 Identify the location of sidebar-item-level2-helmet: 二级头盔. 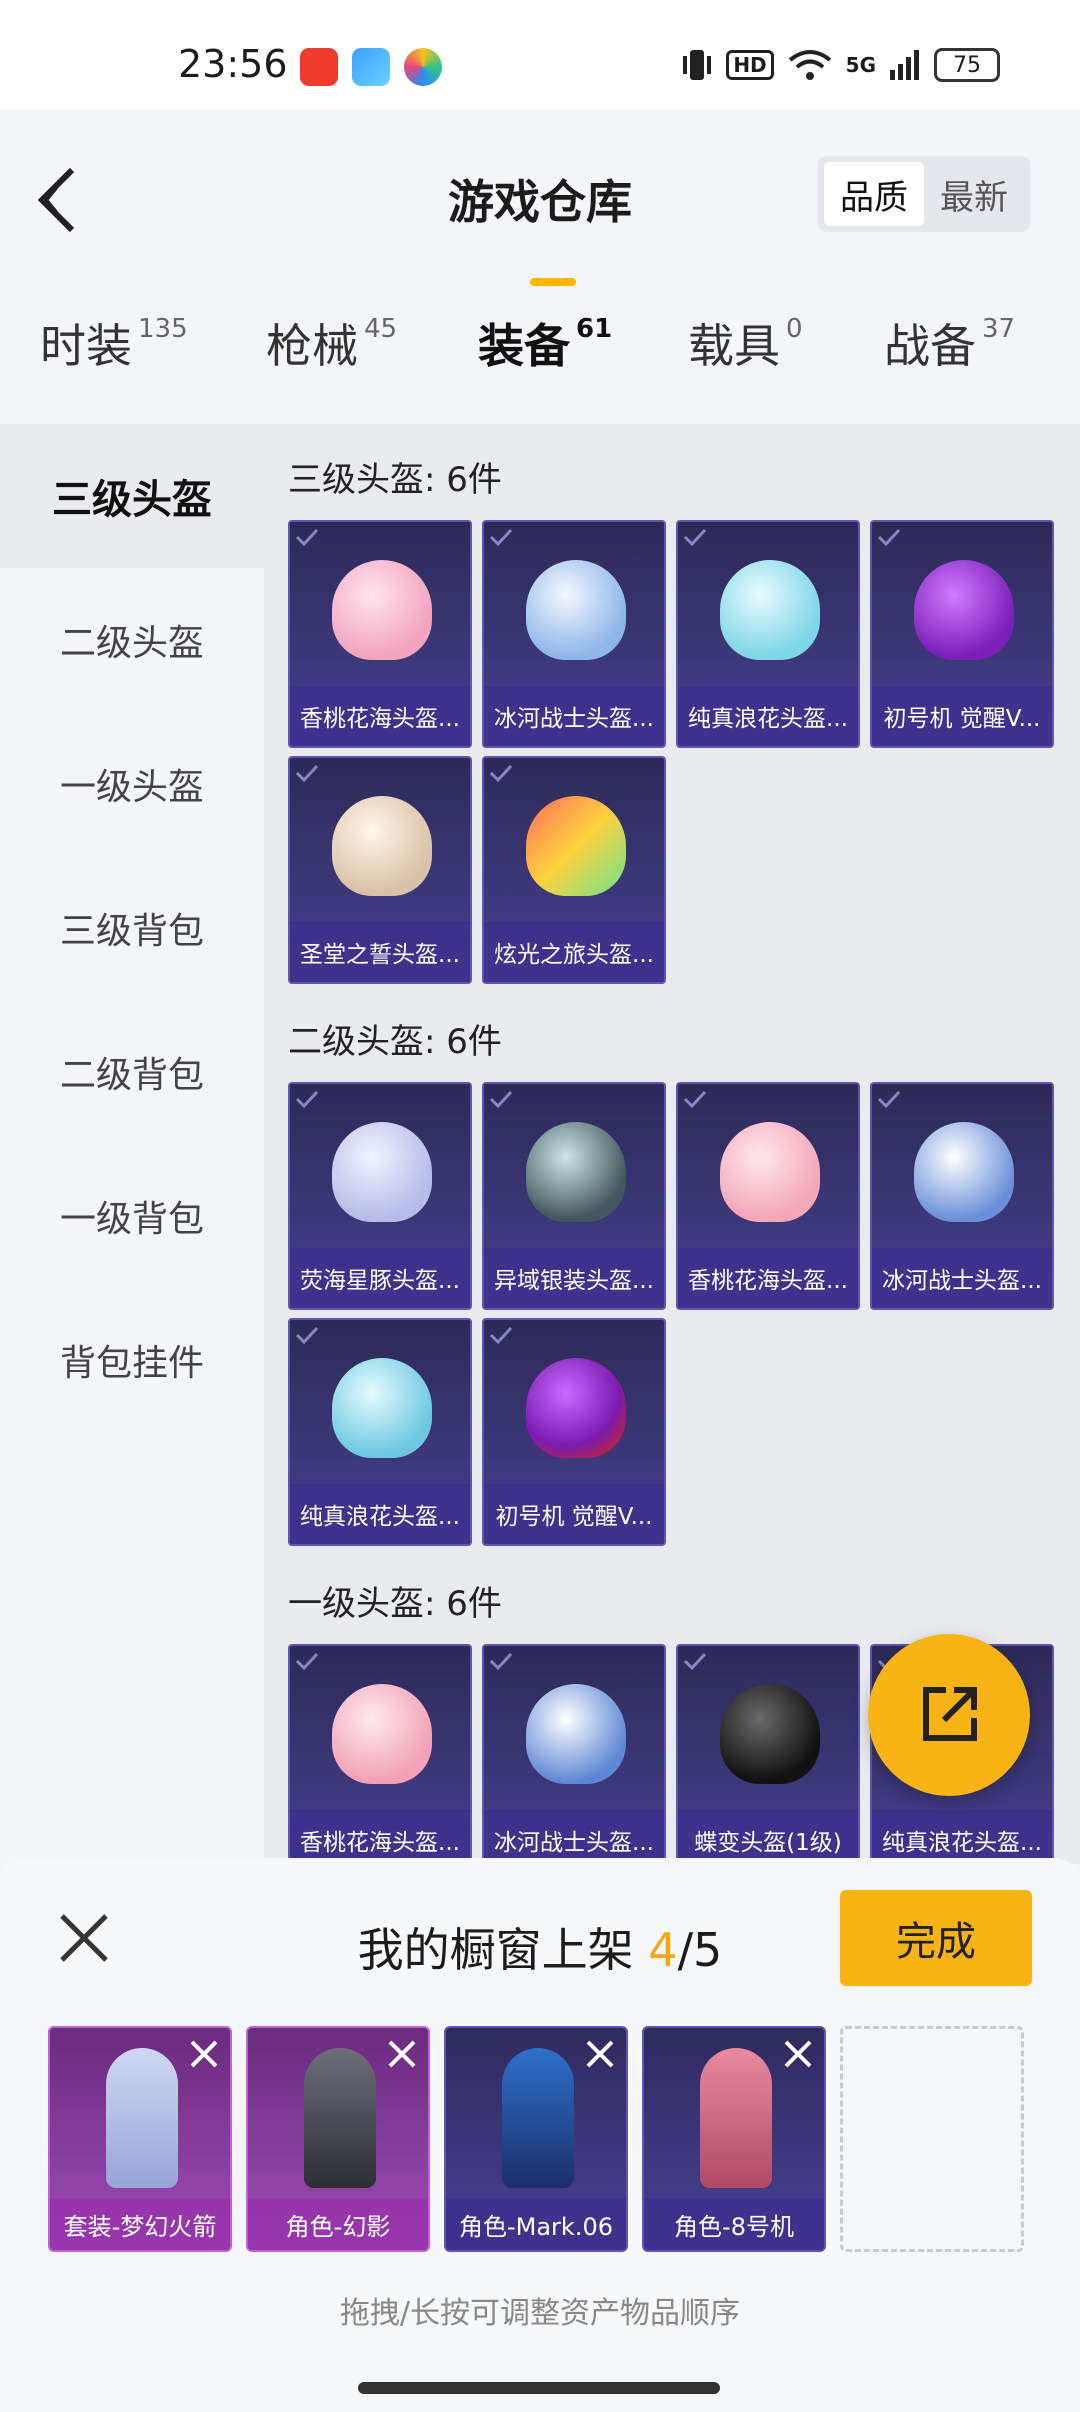
(132, 640).